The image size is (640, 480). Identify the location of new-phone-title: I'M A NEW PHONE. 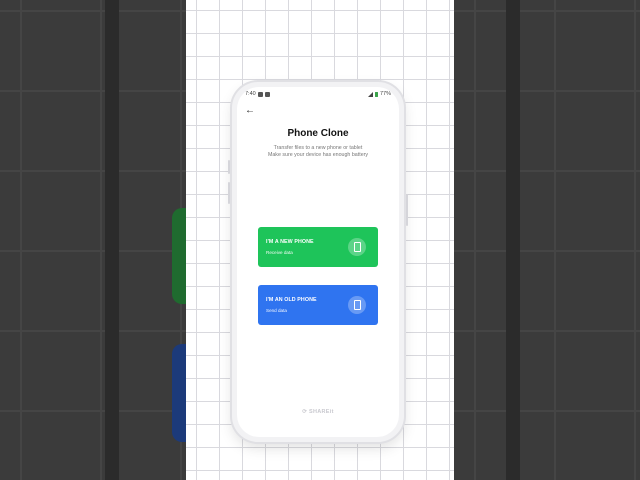
(290, 242).